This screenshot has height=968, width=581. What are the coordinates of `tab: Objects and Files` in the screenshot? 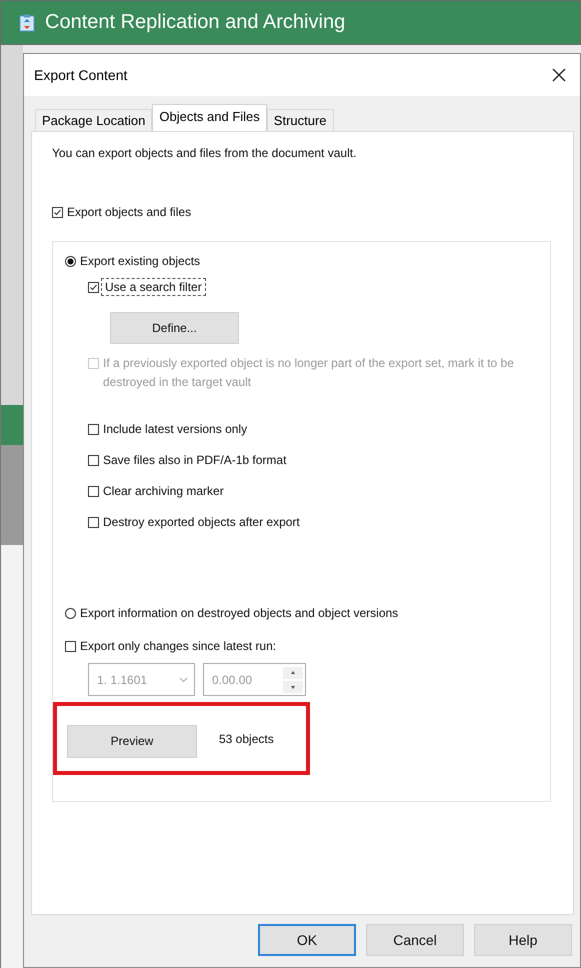 It's located at (209, 117).